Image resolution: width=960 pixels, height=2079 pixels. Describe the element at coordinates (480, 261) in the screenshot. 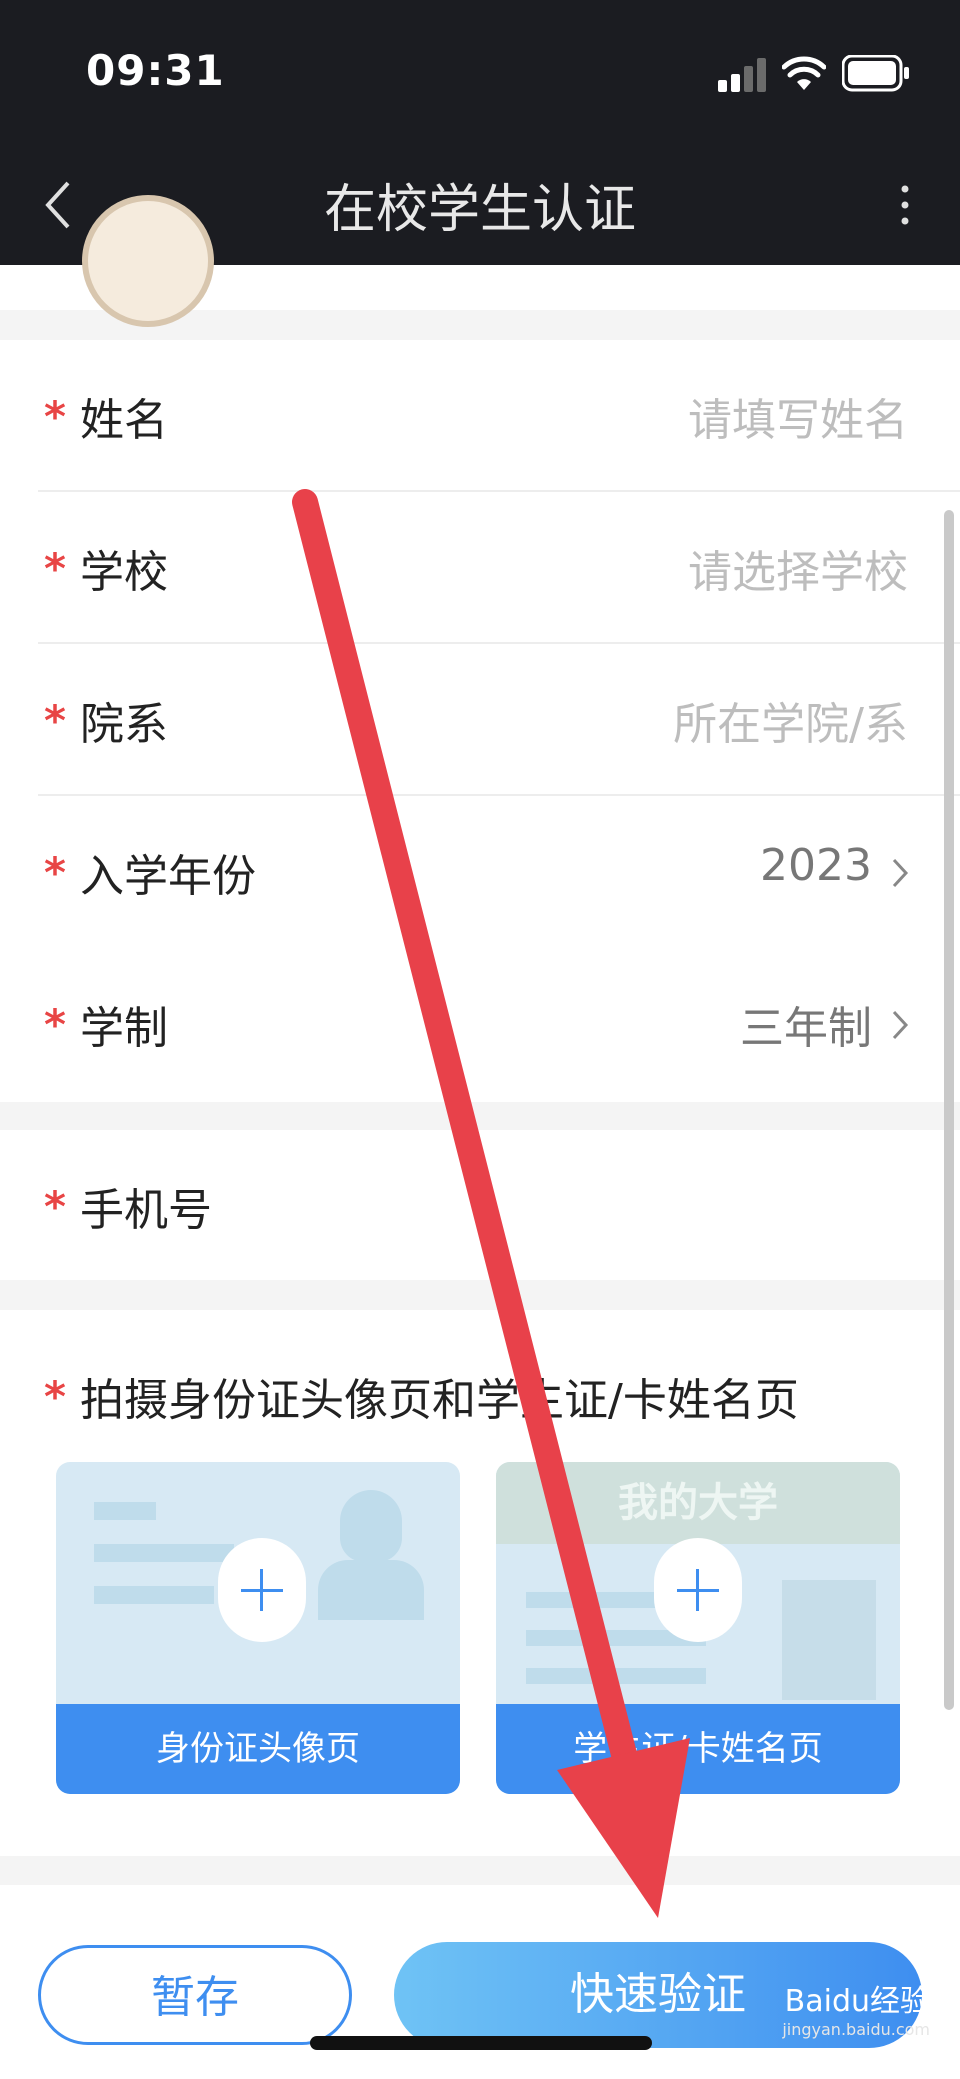

I see `form-header-strip` at that location.